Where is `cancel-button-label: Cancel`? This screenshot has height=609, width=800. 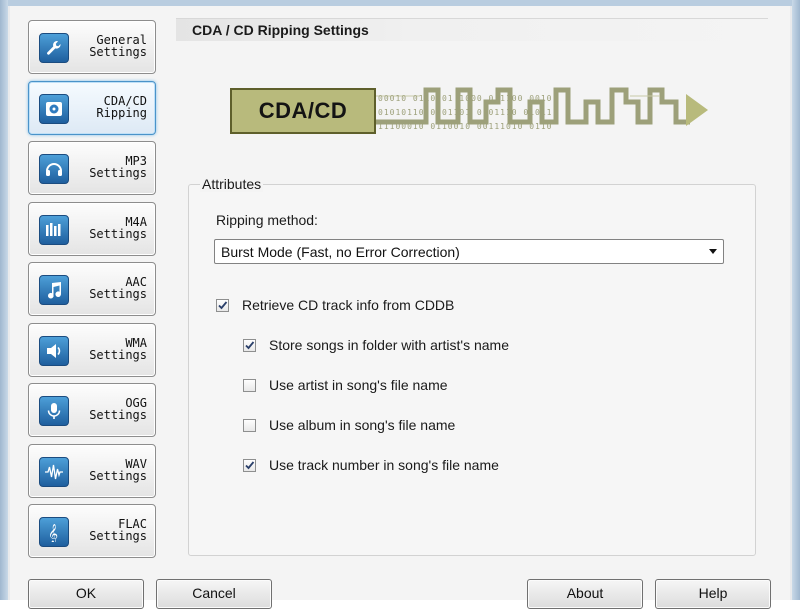 cancel-button-label: Cancel is located at coordinates (214, 593).